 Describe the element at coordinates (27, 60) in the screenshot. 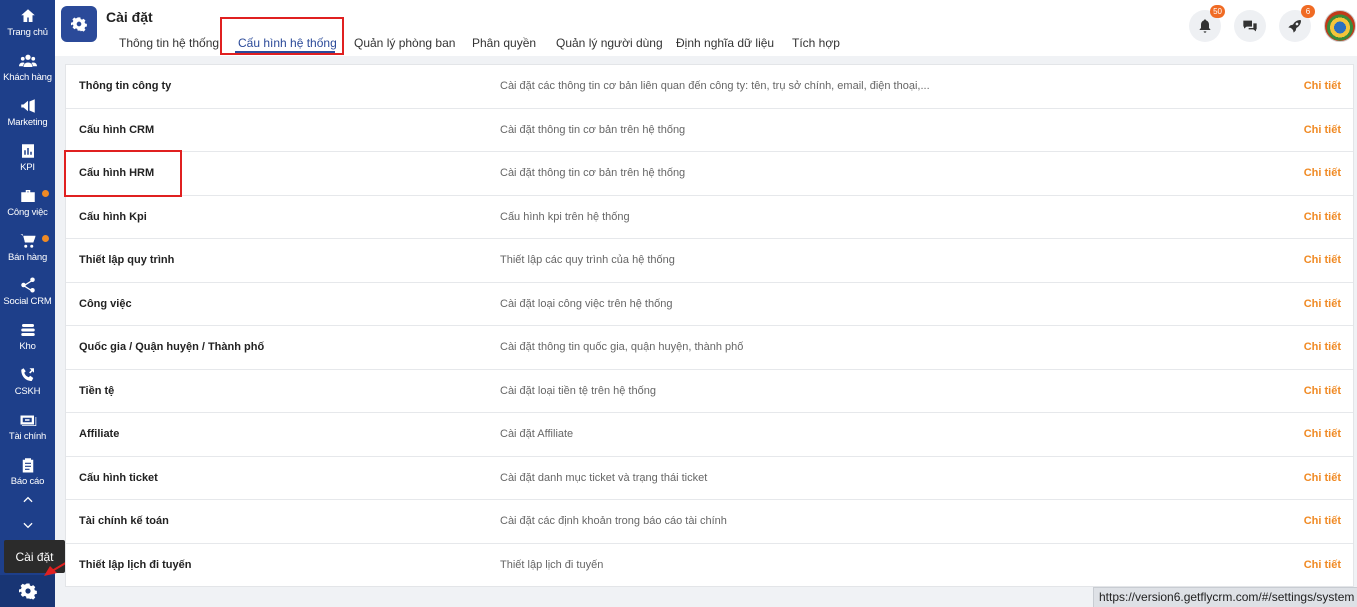

I see `users-icon` at that location.